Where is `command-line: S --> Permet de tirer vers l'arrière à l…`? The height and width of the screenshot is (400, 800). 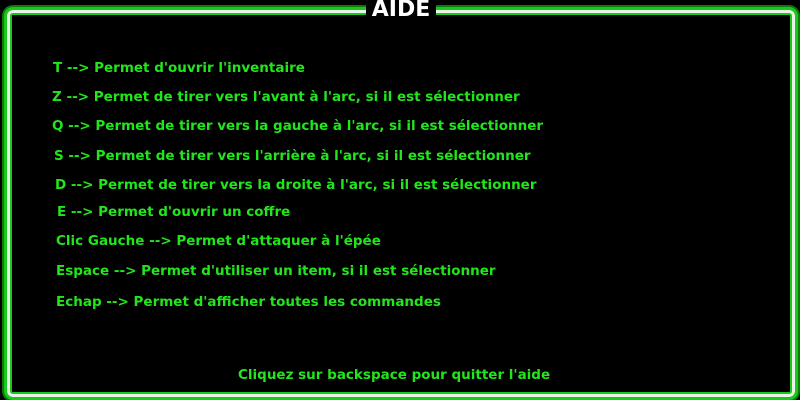 command-line: S --> Permet de tirer vers l'arrière à l… is located at coordinates (292, 156).